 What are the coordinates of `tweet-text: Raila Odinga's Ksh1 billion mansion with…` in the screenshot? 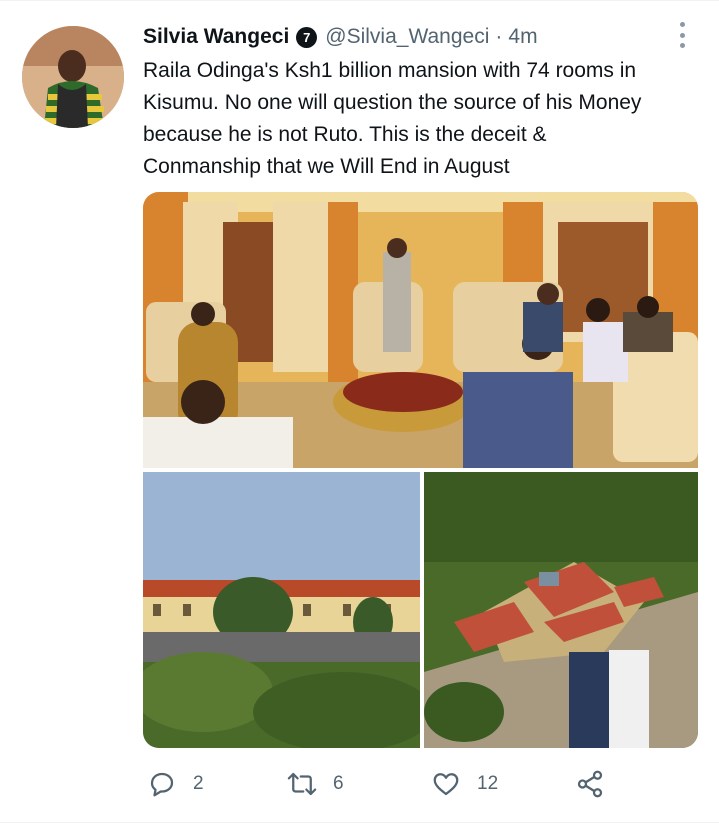 It's located at (423, 119).